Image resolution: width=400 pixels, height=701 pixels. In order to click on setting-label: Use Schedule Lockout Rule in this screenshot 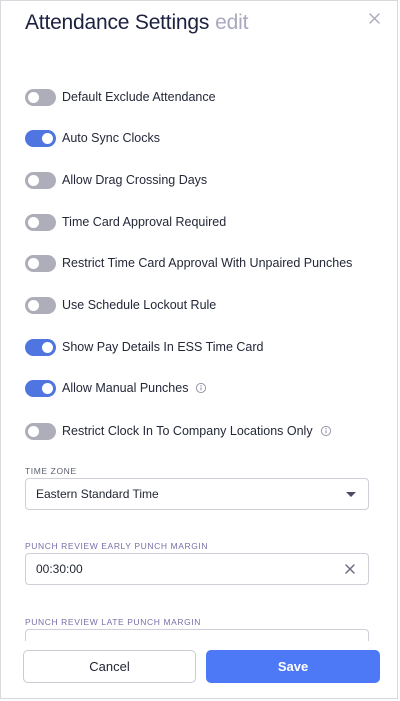, I will do `click(139, 305)`.